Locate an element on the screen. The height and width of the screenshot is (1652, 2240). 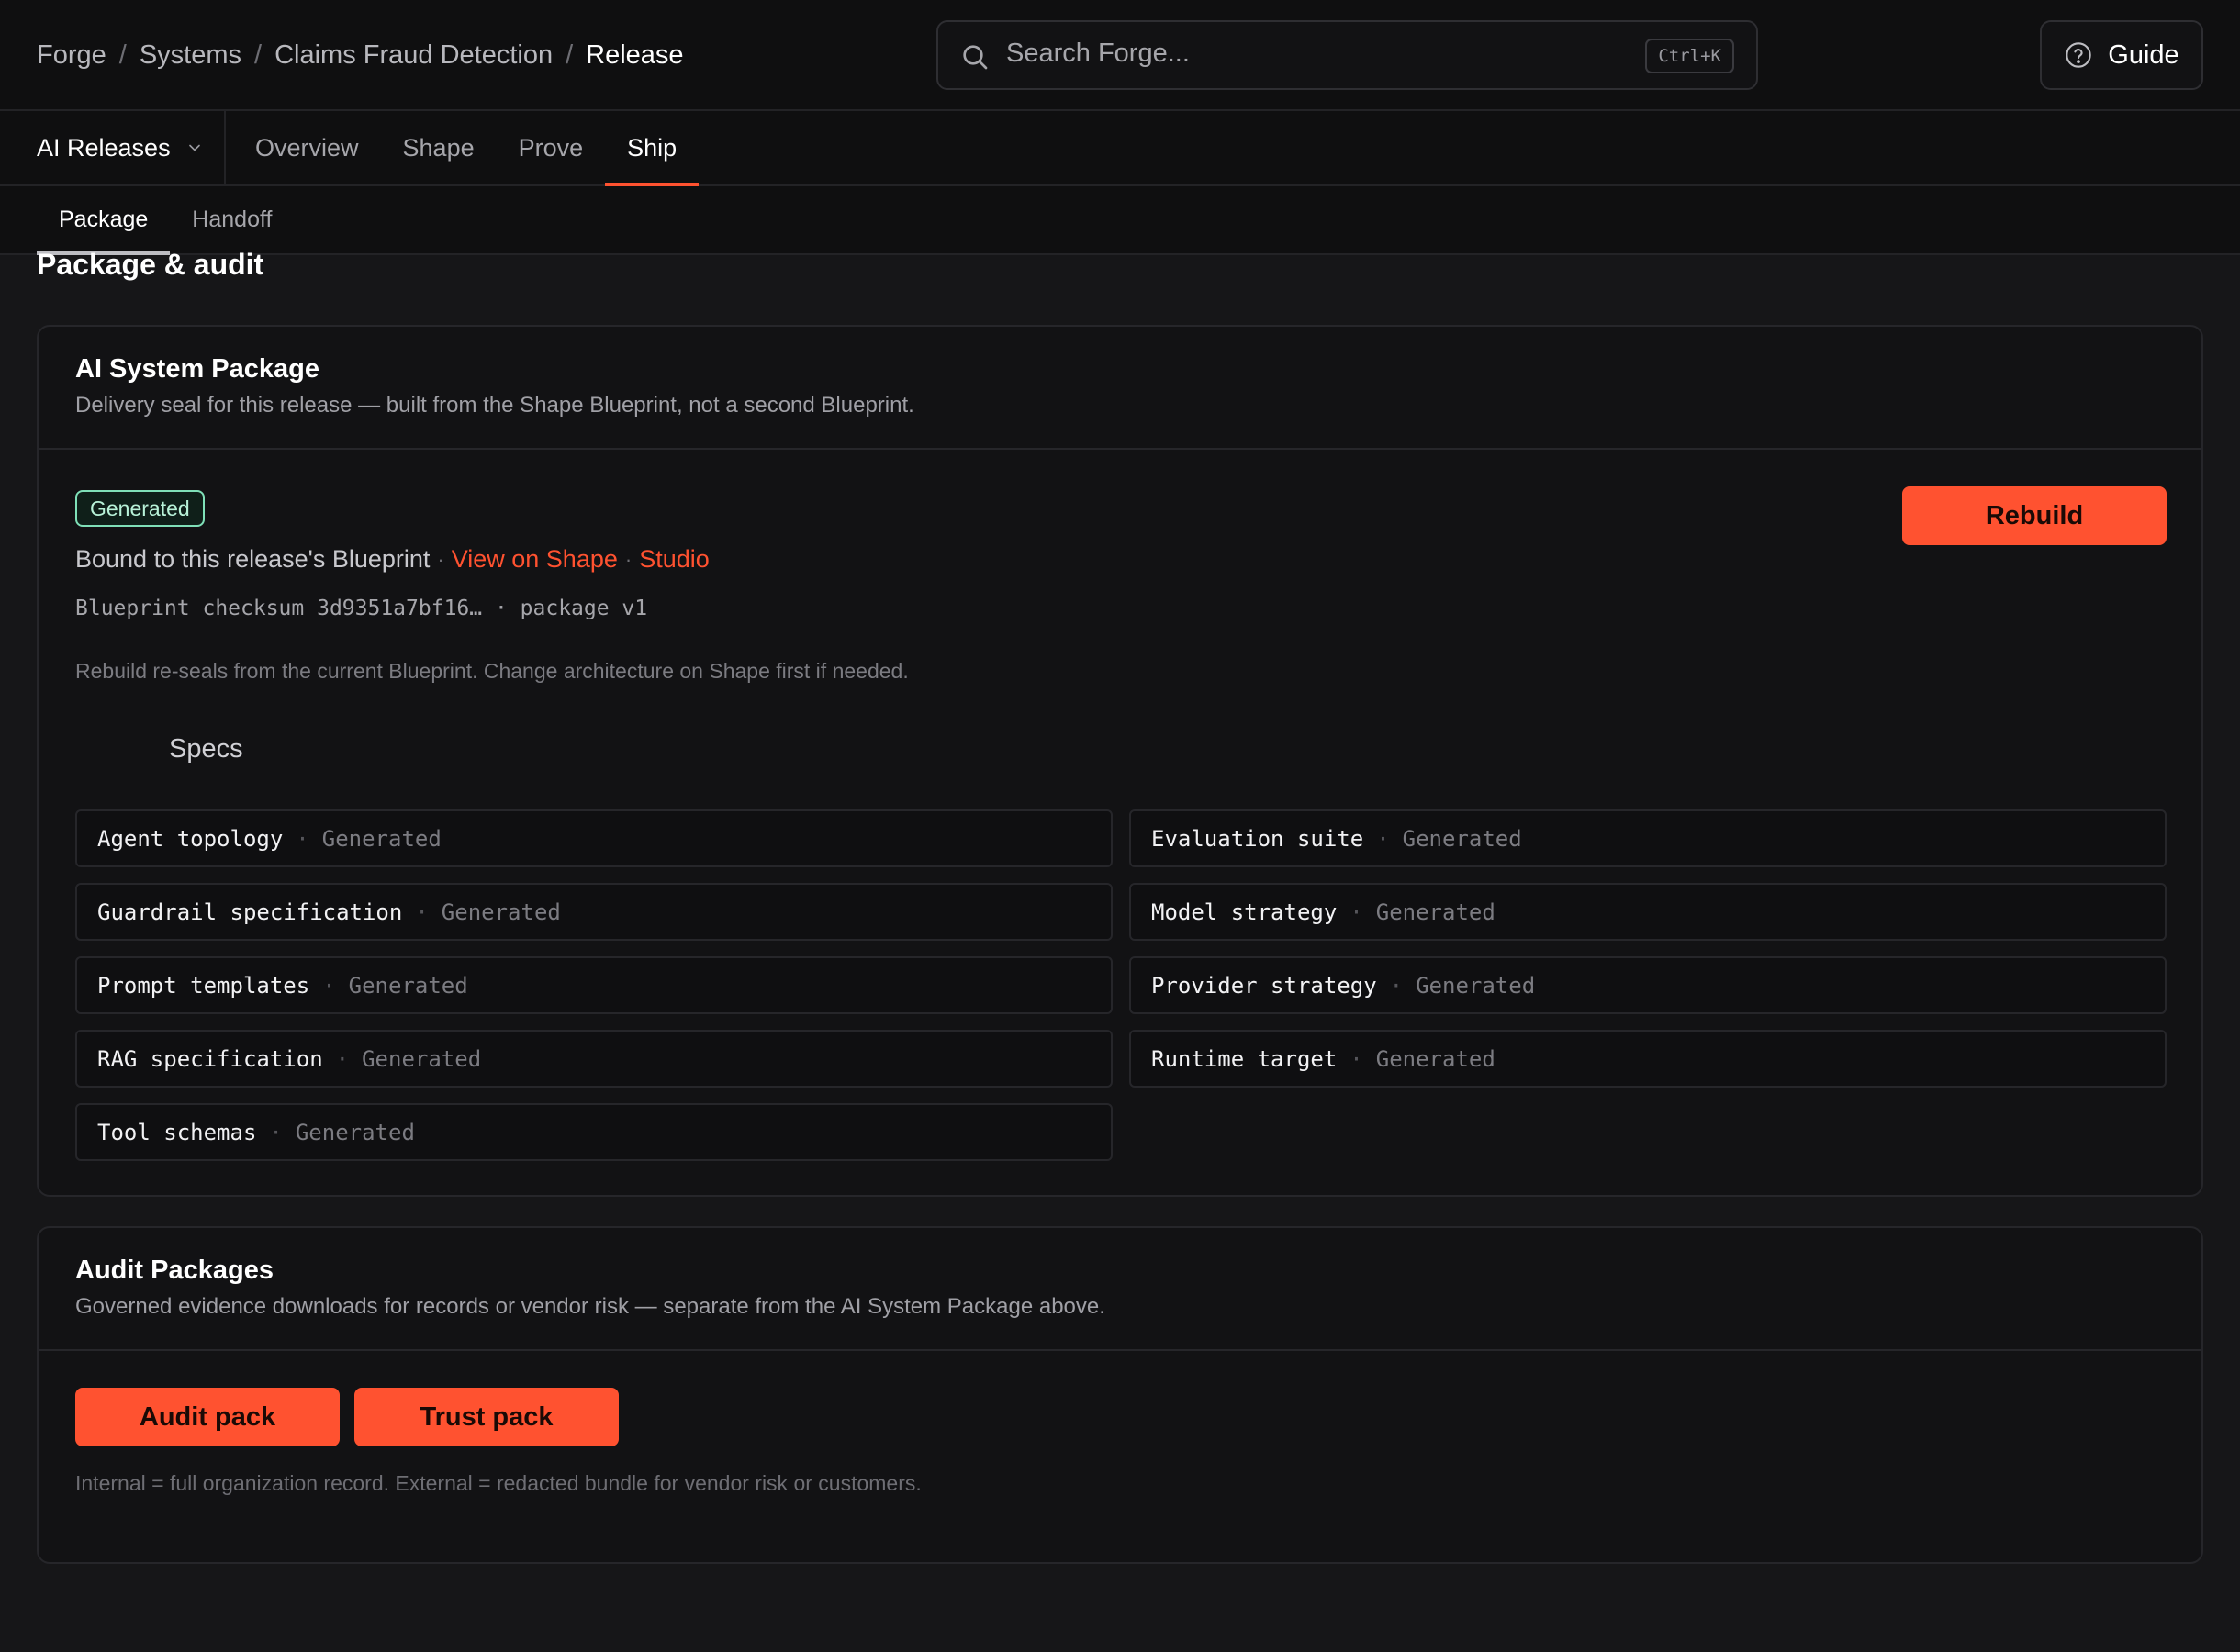
spec-item: Agent topology · Generated is located at coordinates (594, 838).